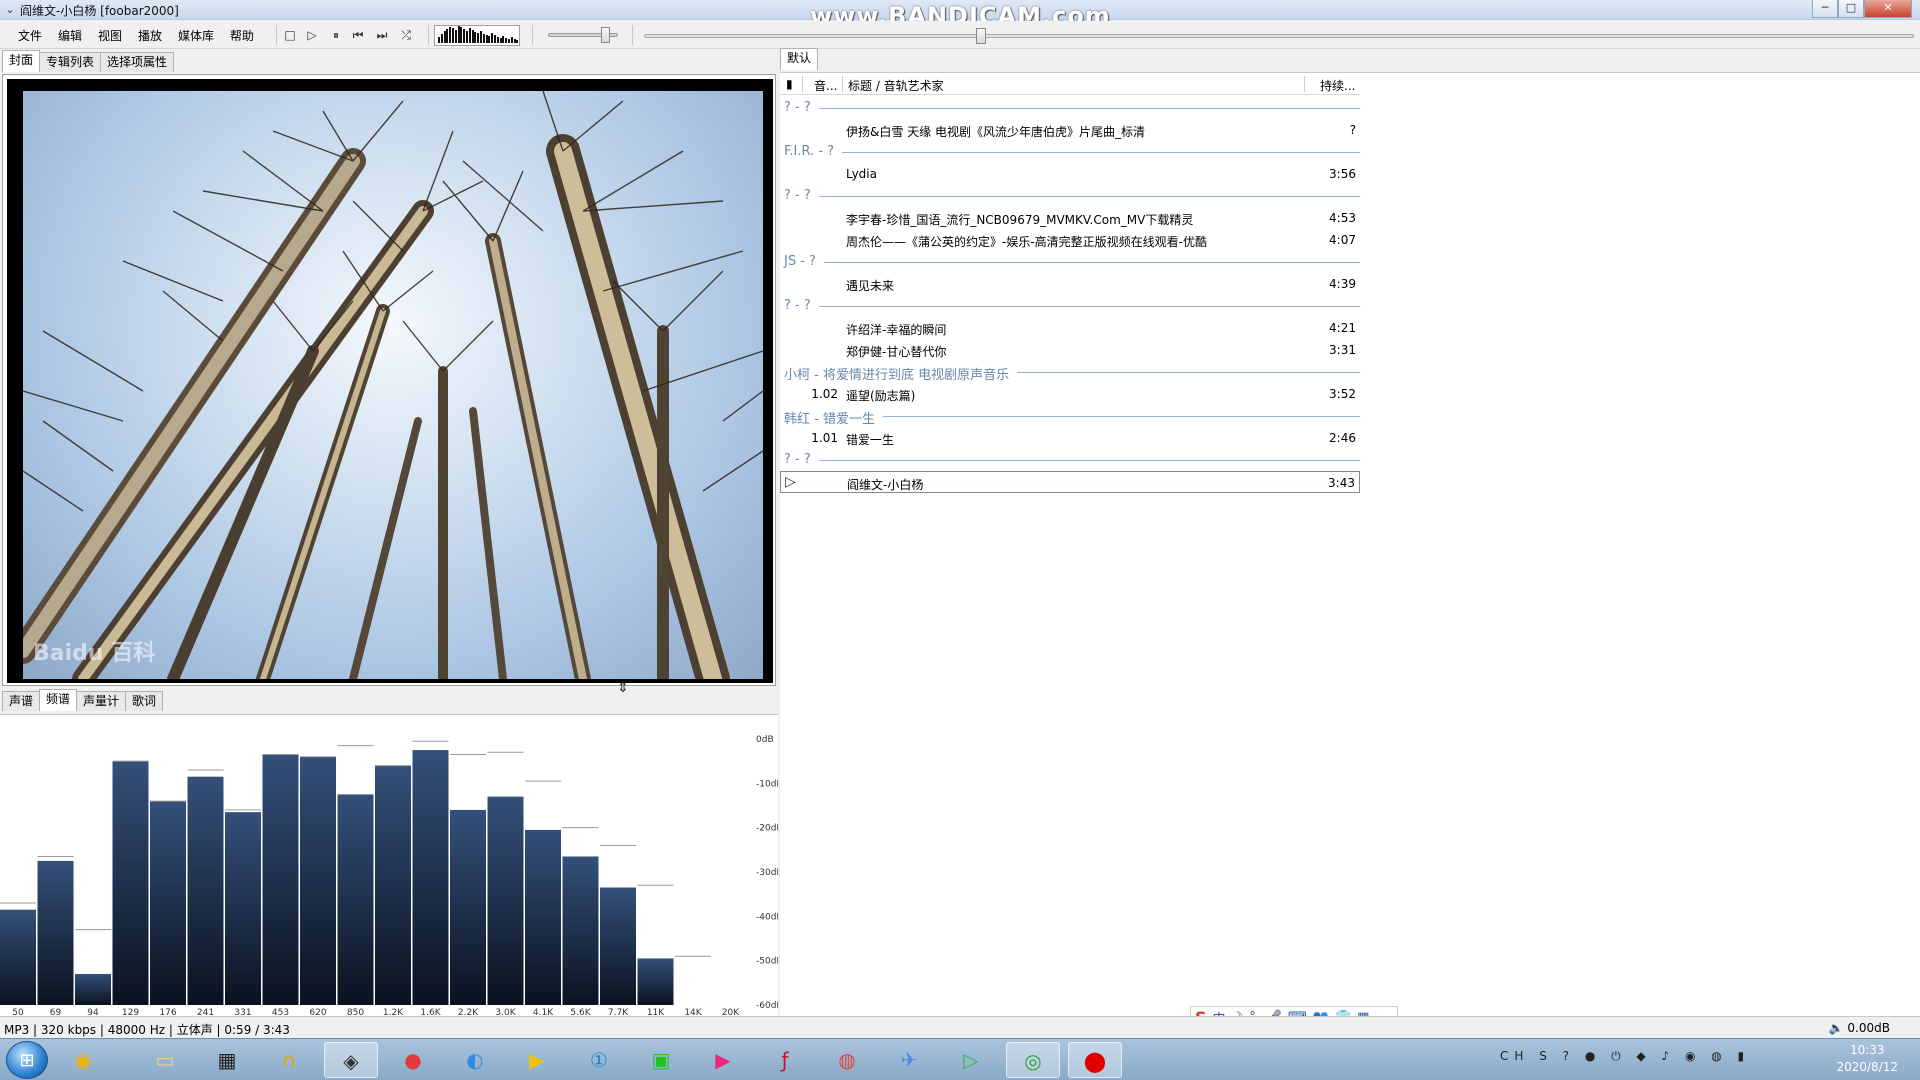  I want to click on maximize-button: □, so click(1851, 9).